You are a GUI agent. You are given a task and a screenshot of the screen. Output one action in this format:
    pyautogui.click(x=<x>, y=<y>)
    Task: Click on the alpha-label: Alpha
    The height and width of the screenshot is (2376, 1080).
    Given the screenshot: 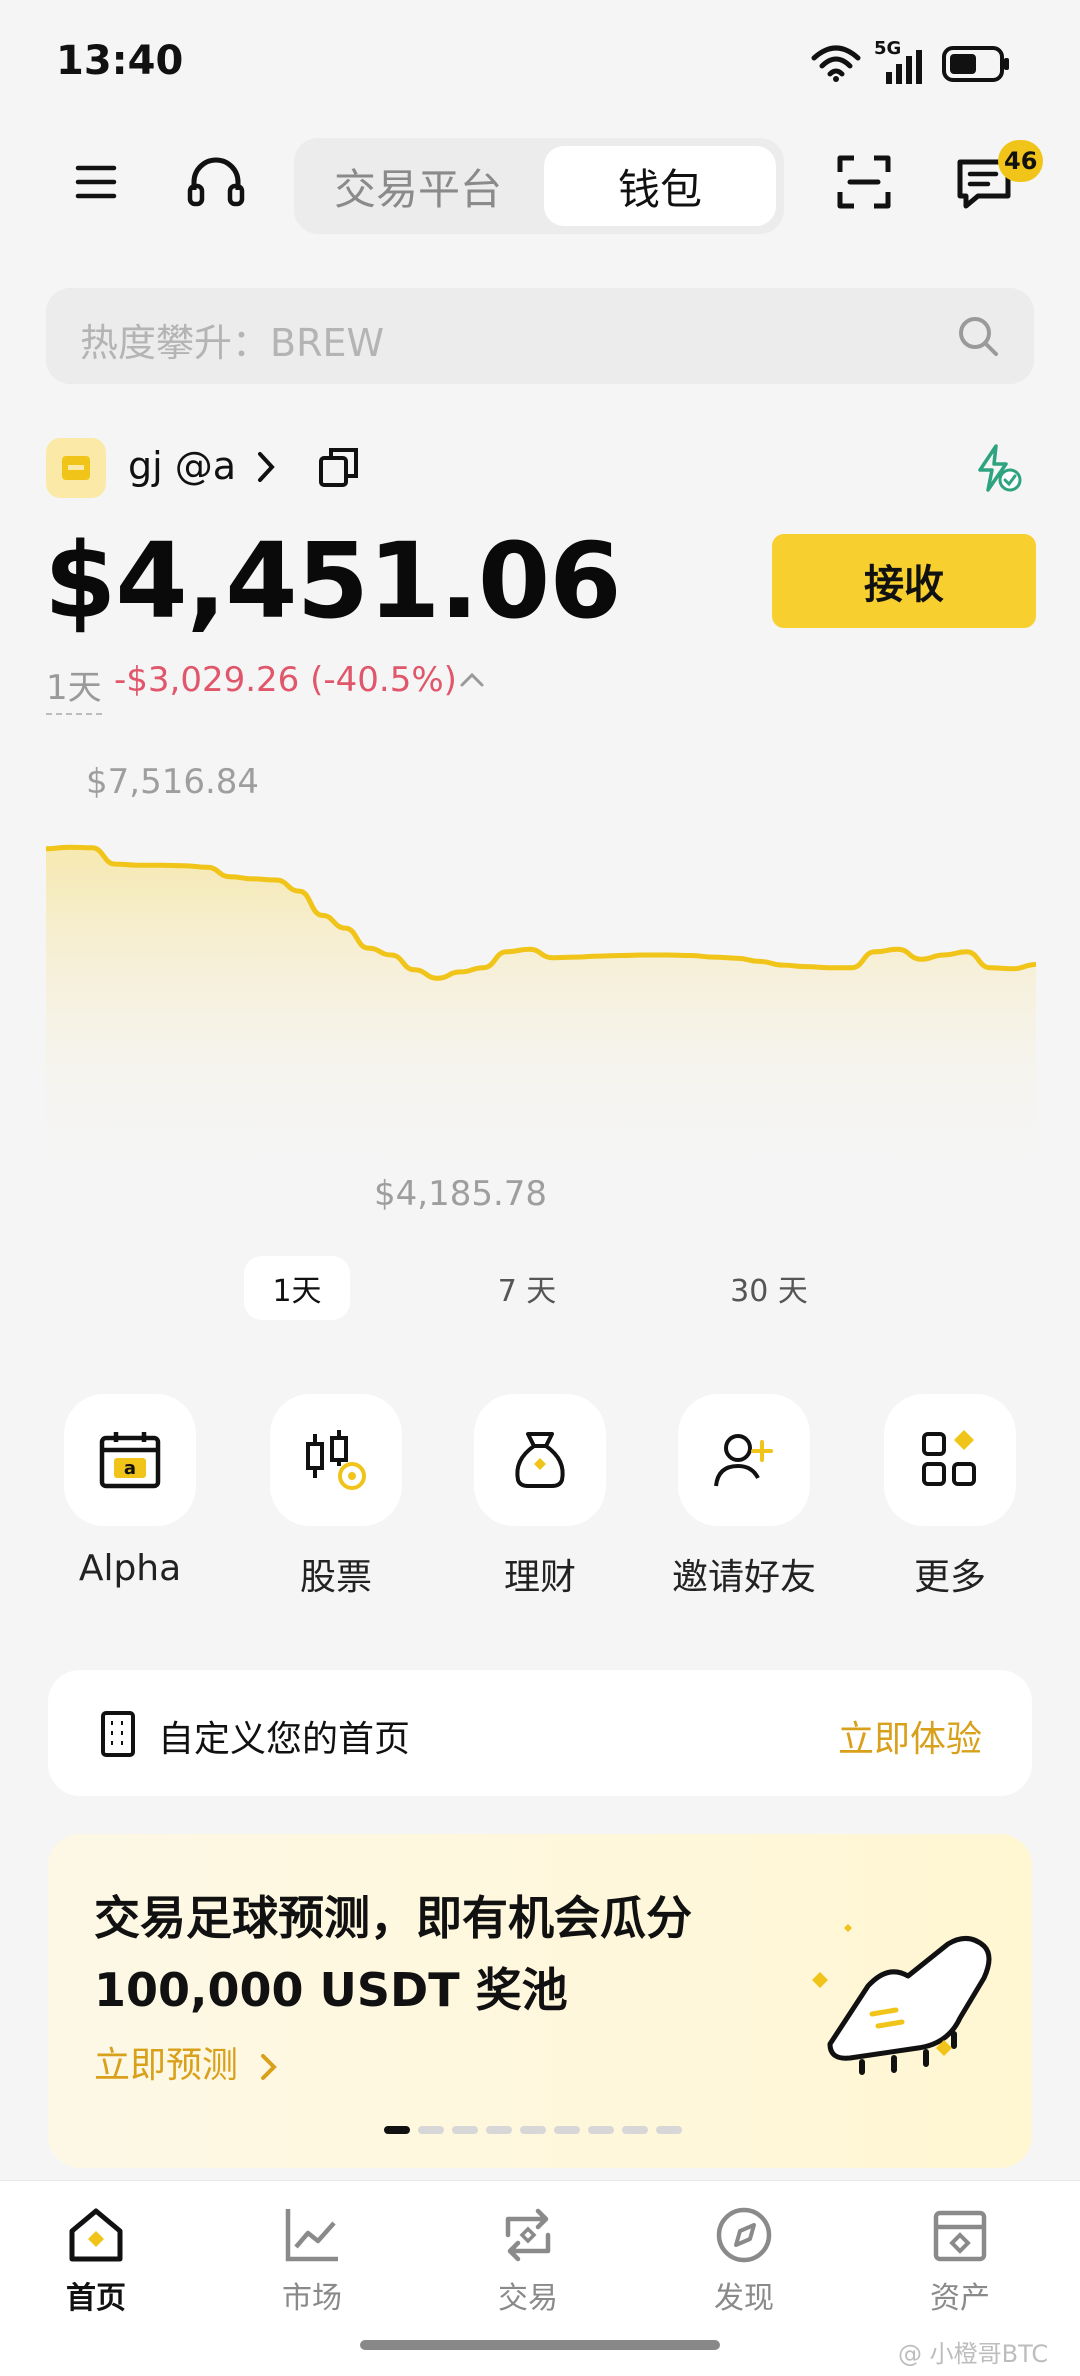 What is the action you would take?
    pyautogui.click(x=130, y=1568)
    